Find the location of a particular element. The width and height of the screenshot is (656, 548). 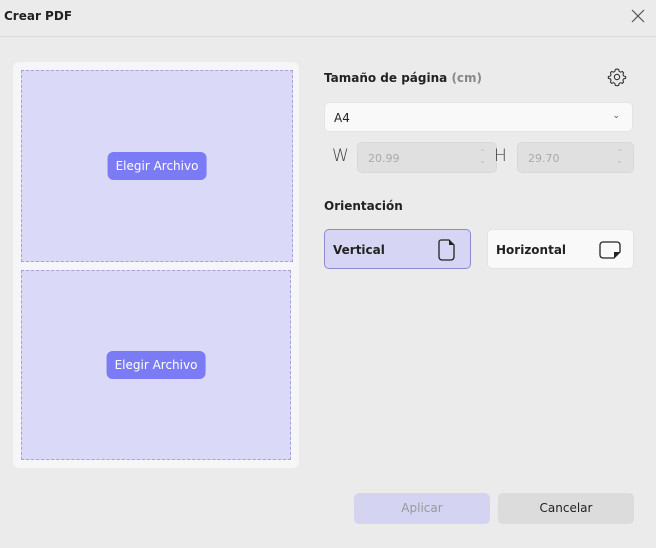

height-value: 29.70 is located at coordinates (544, 158).